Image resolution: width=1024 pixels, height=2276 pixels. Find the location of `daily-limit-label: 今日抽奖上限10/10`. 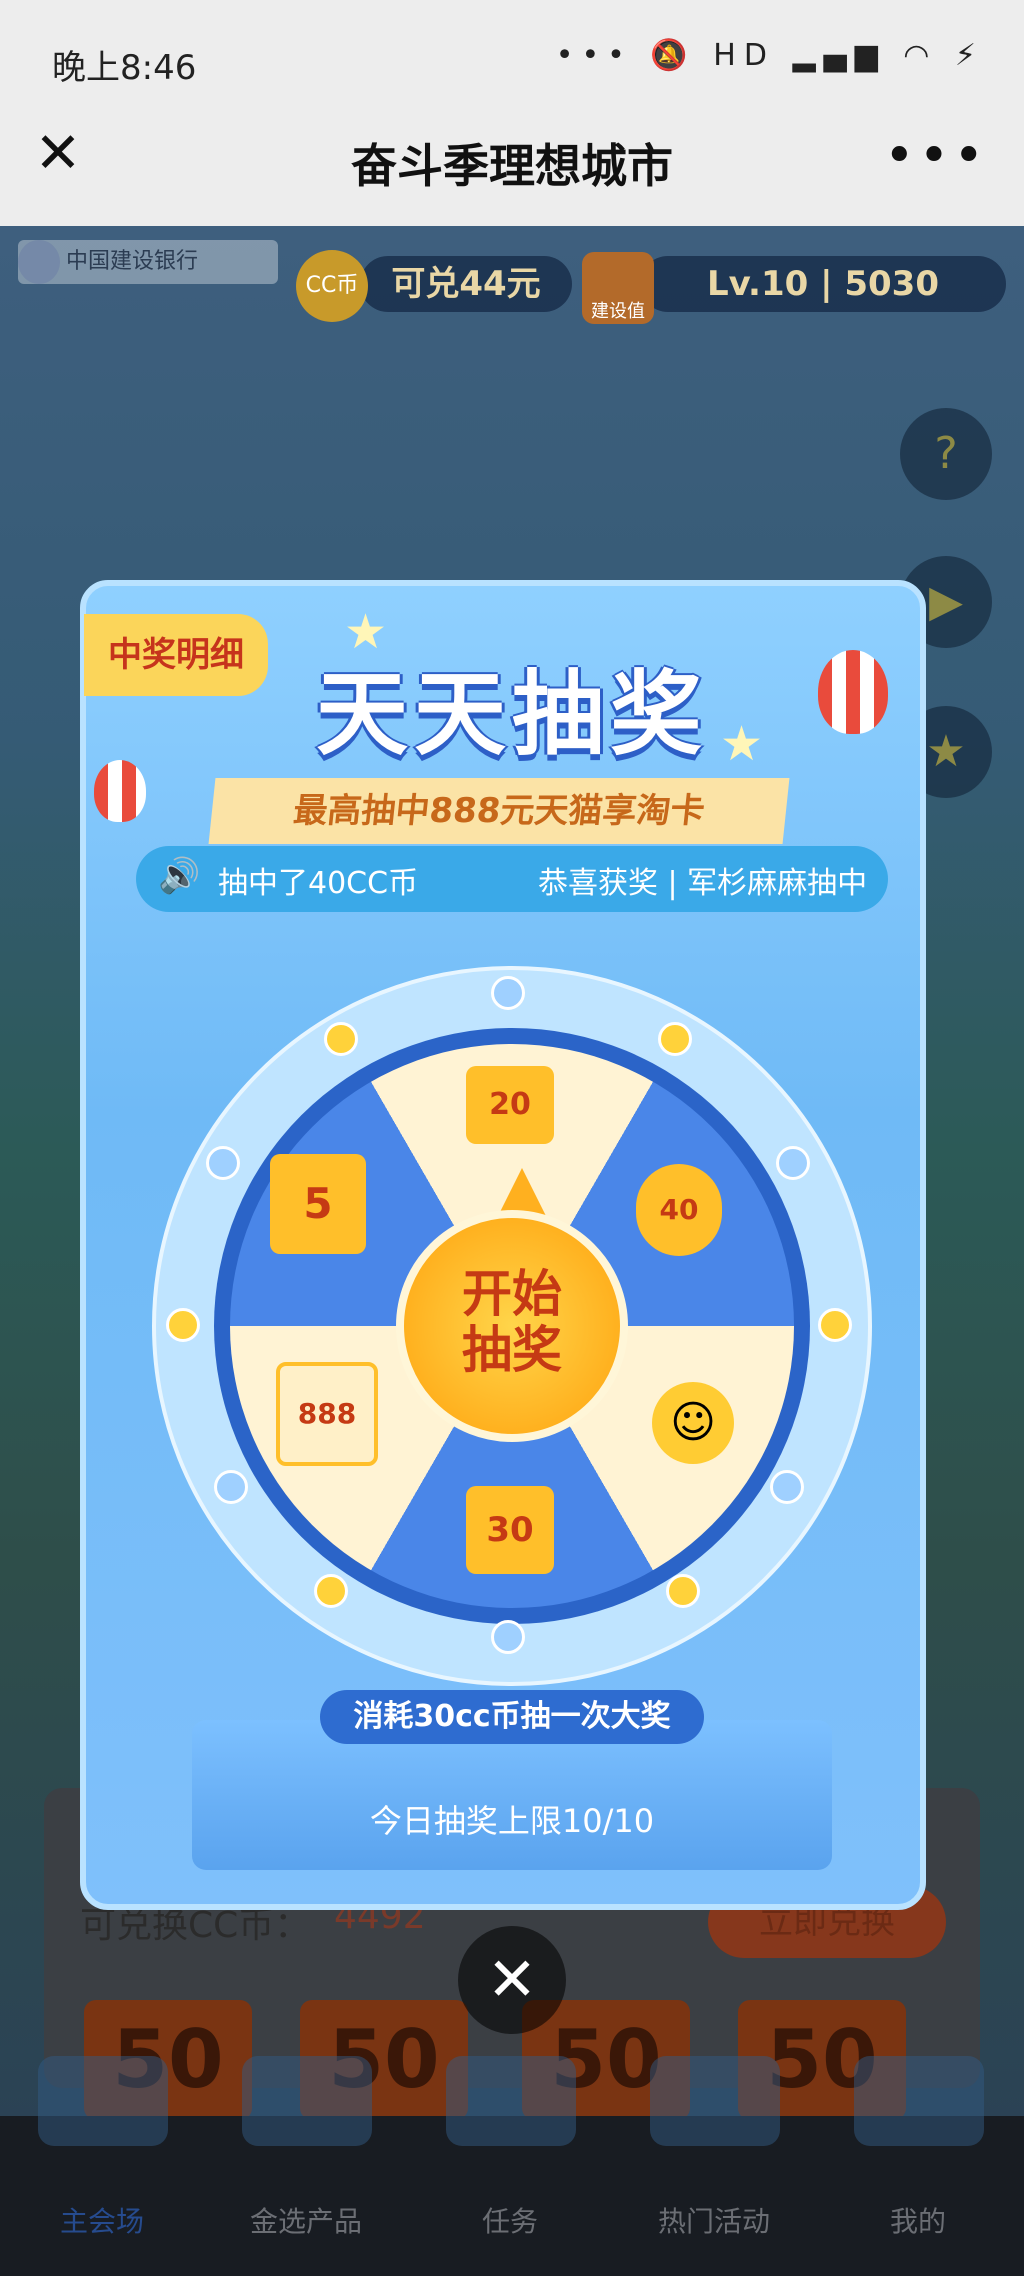

daily-limit-label: 今日抽奖上限10/10 is located at coordinates (512, 1821).